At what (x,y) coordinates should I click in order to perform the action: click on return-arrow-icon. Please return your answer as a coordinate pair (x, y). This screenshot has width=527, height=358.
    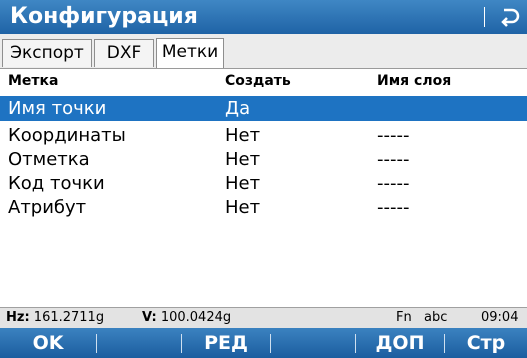
    Looking at the image, I should click on (510, 17).